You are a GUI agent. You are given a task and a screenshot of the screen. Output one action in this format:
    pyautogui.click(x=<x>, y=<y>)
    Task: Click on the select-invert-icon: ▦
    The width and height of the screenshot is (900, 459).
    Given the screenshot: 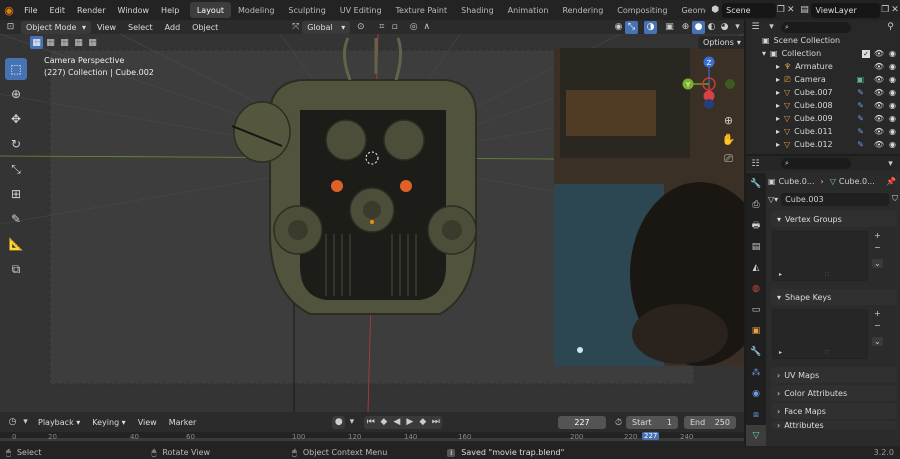 What is the action you would take?
    pyautogui.click(x=78, y=42)
    